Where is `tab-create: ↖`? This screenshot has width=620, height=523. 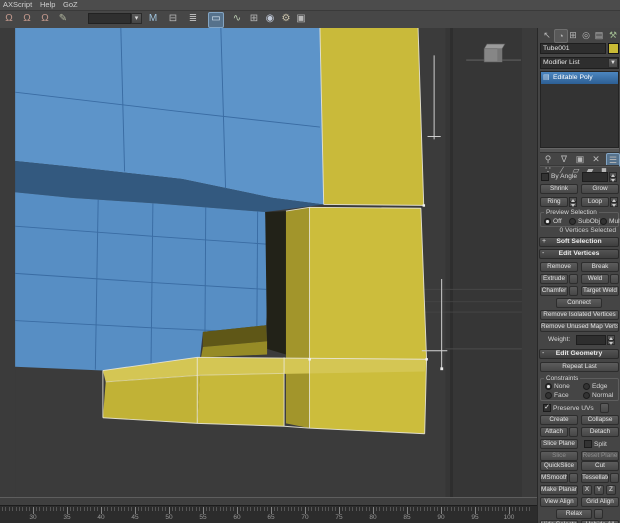
tab-create: ↖ is located at coordinates (547, 35).